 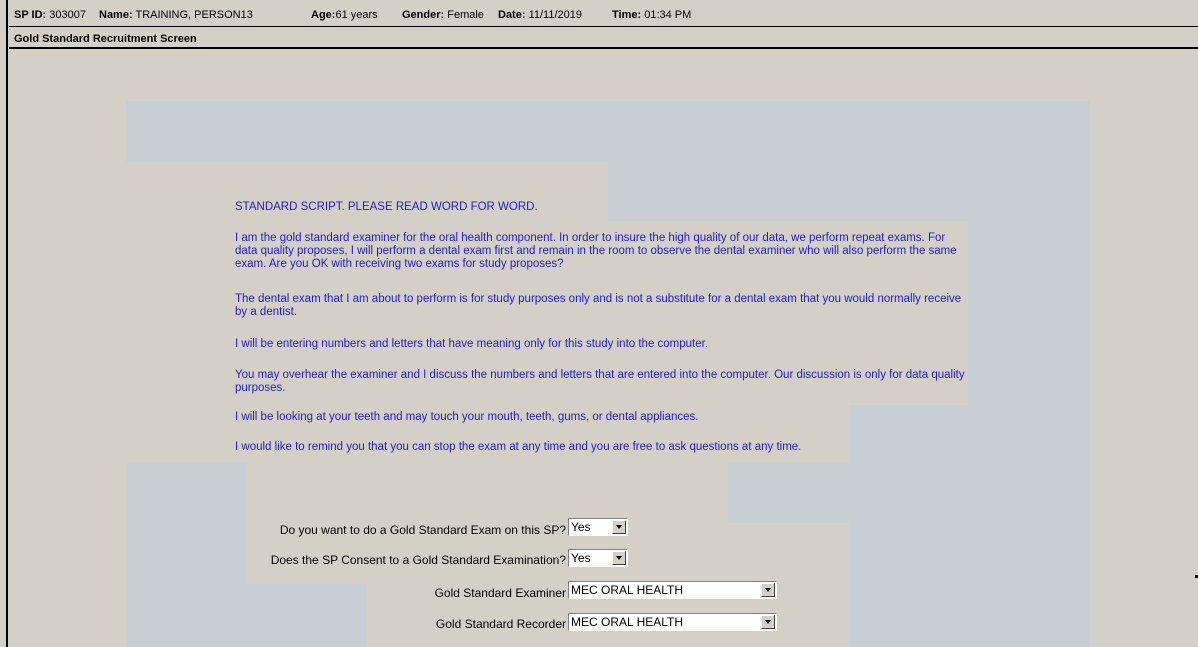 I want to click on sp-id: SP ID: 303007, so click(x=50, y=15).